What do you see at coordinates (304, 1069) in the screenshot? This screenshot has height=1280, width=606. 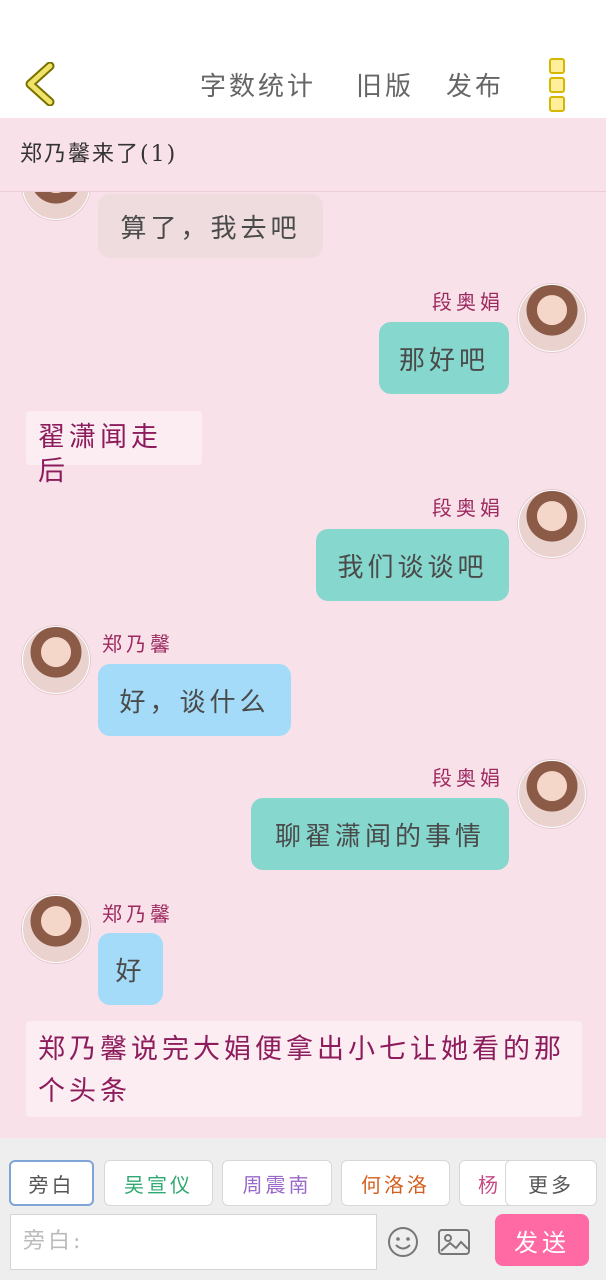 I see `narration-block: 郑乃馨说完大娟便拿出小七让她看的那个头条` at bounding box center [304, 1069].